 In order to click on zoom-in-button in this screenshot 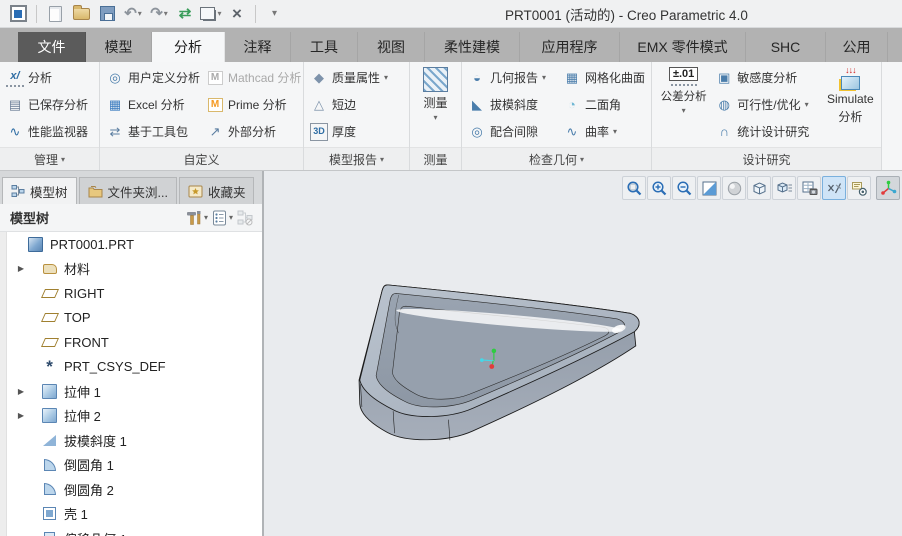, I will do `click(659, 188)`.